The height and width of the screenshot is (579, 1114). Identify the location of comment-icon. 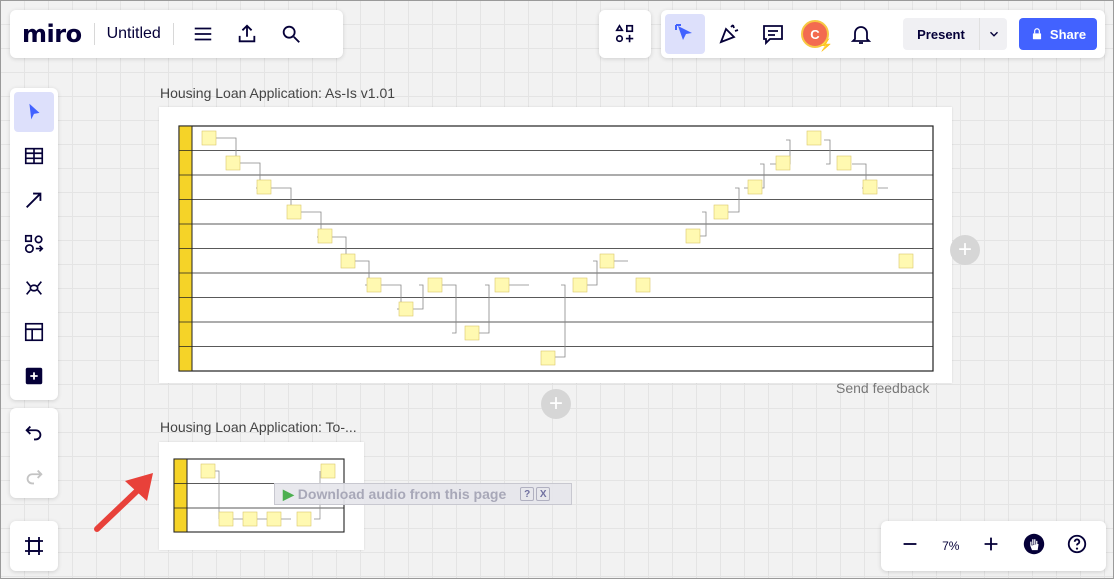
(773, 34).